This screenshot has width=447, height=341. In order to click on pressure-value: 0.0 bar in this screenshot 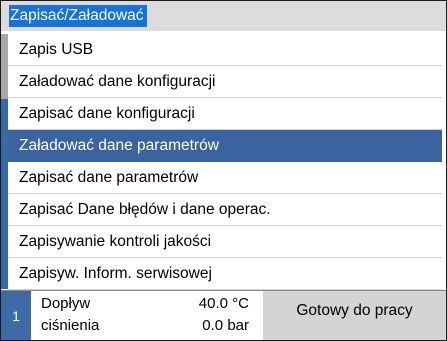, I will do `click(225, 325)`.